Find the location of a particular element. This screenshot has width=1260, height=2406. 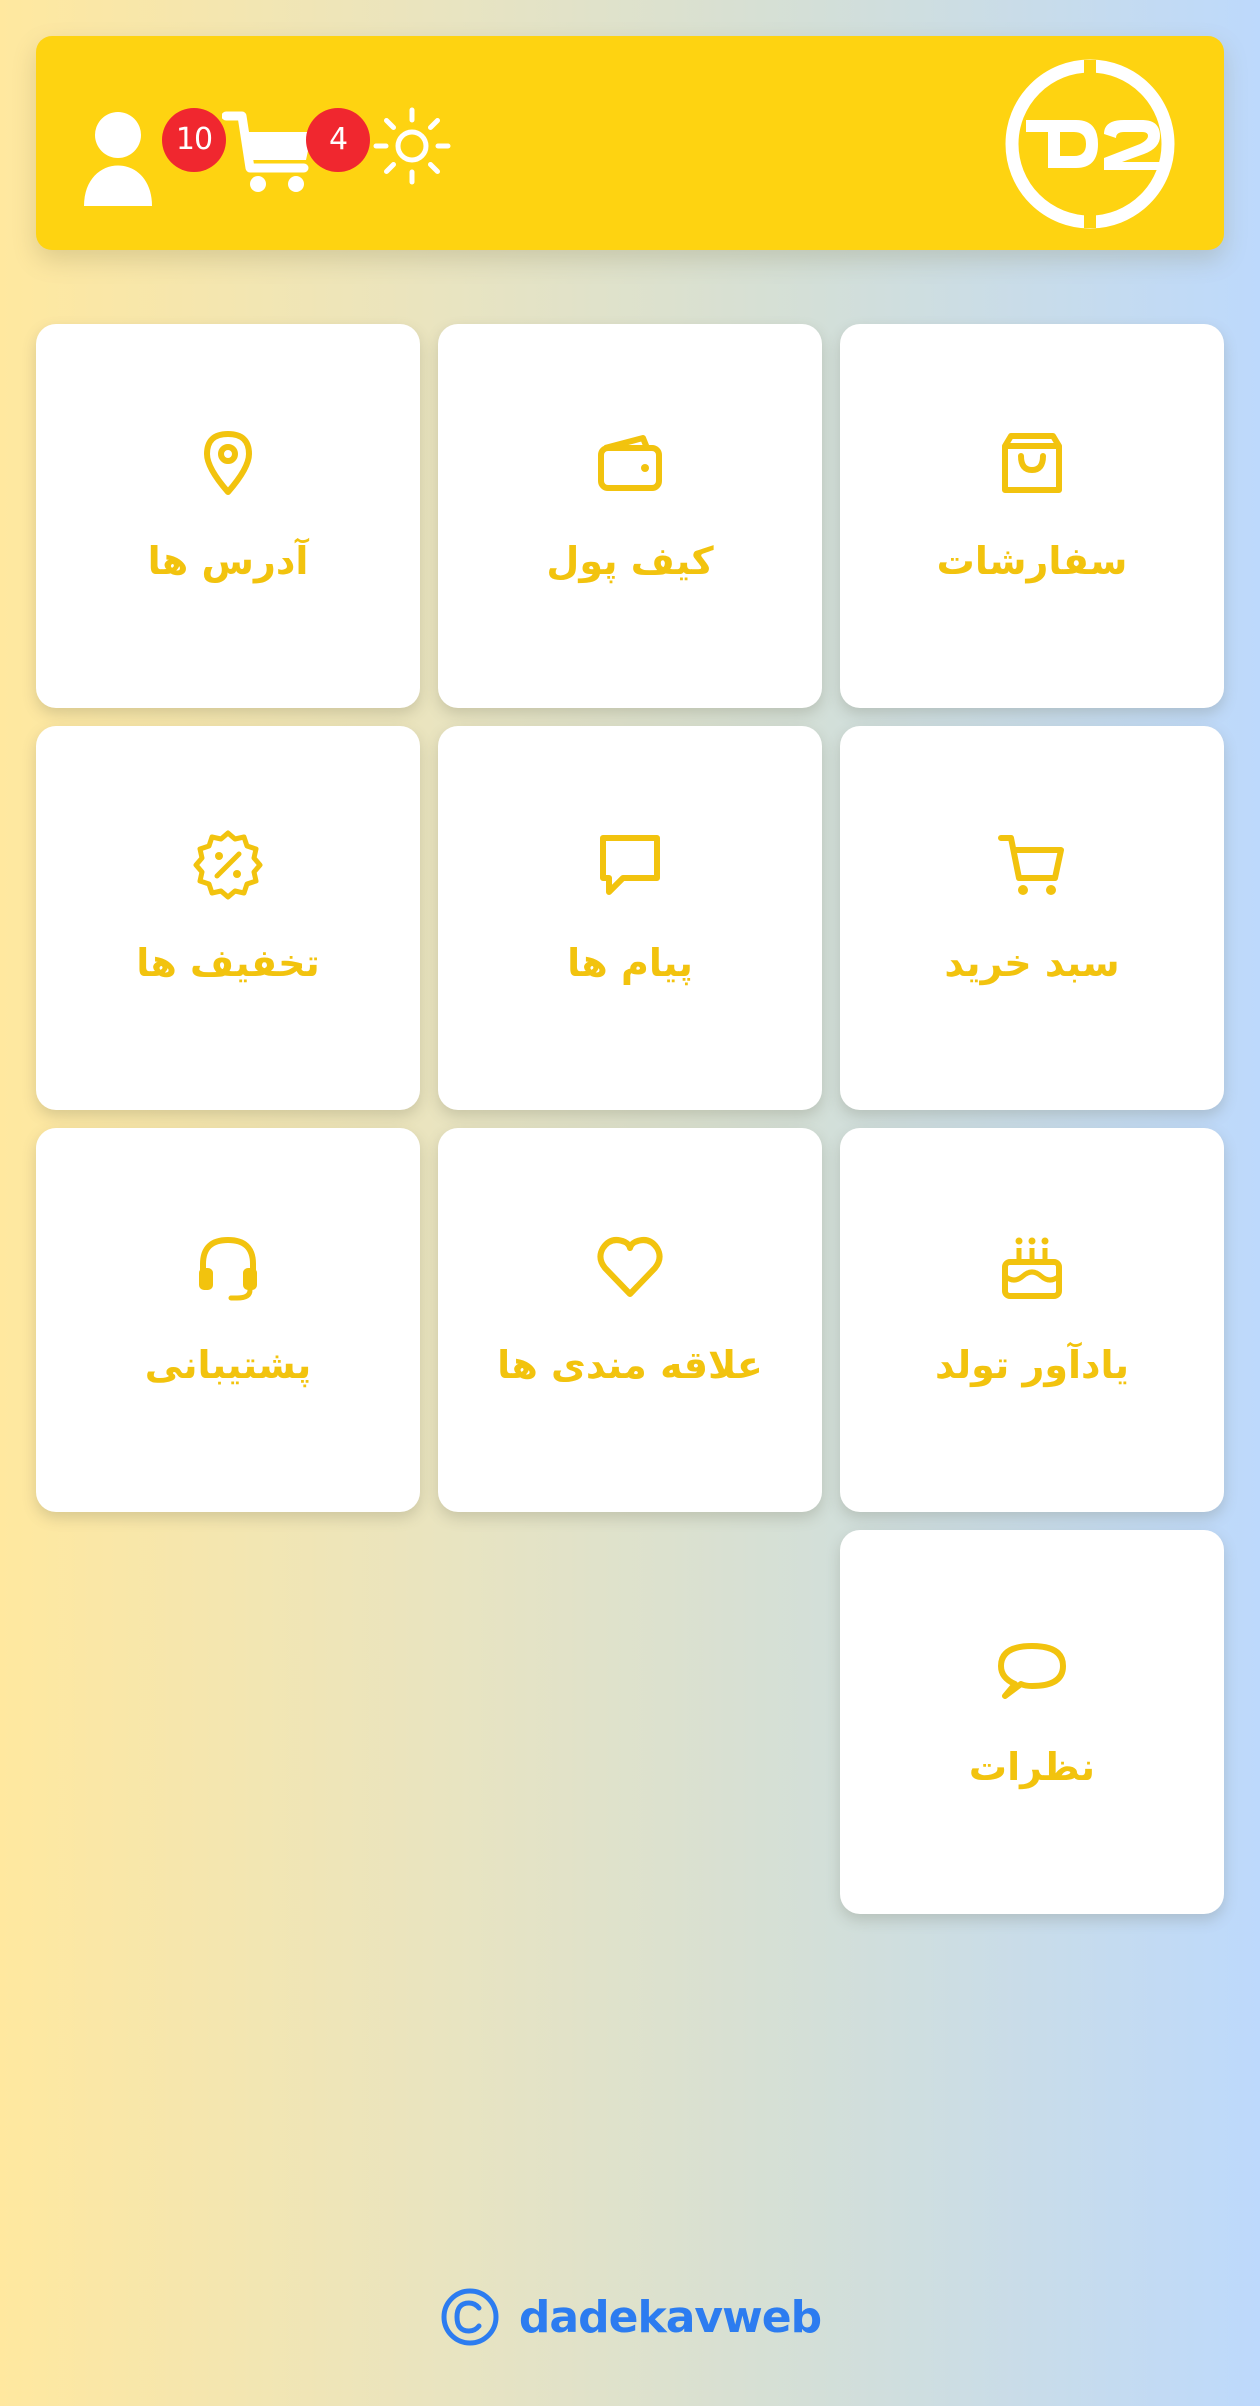

menu-tile-label: آدرس ها is located at coordinates (228, 561).